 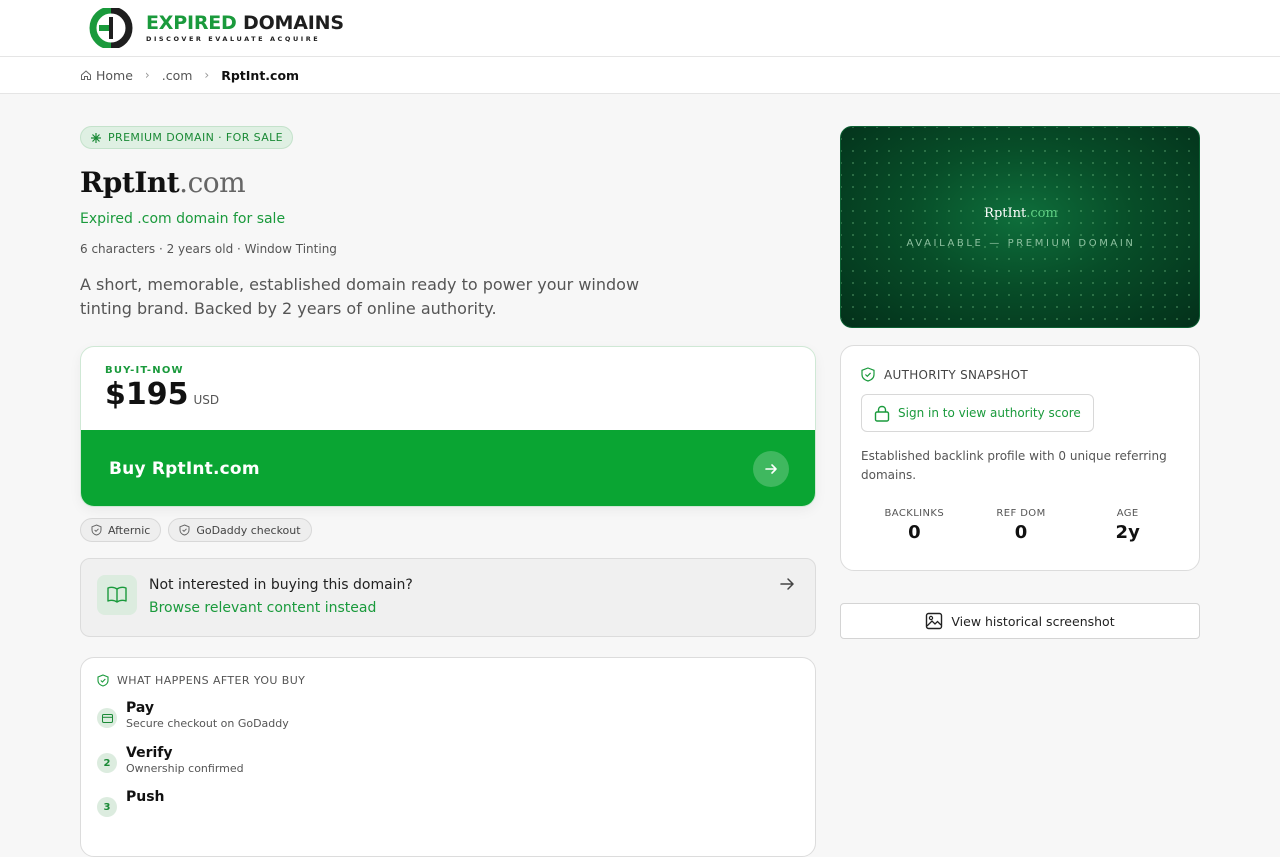 I want to click on premium-badge-label: PREMIUM DOMAIN · FOR SALE, so click(x=196, y=137).